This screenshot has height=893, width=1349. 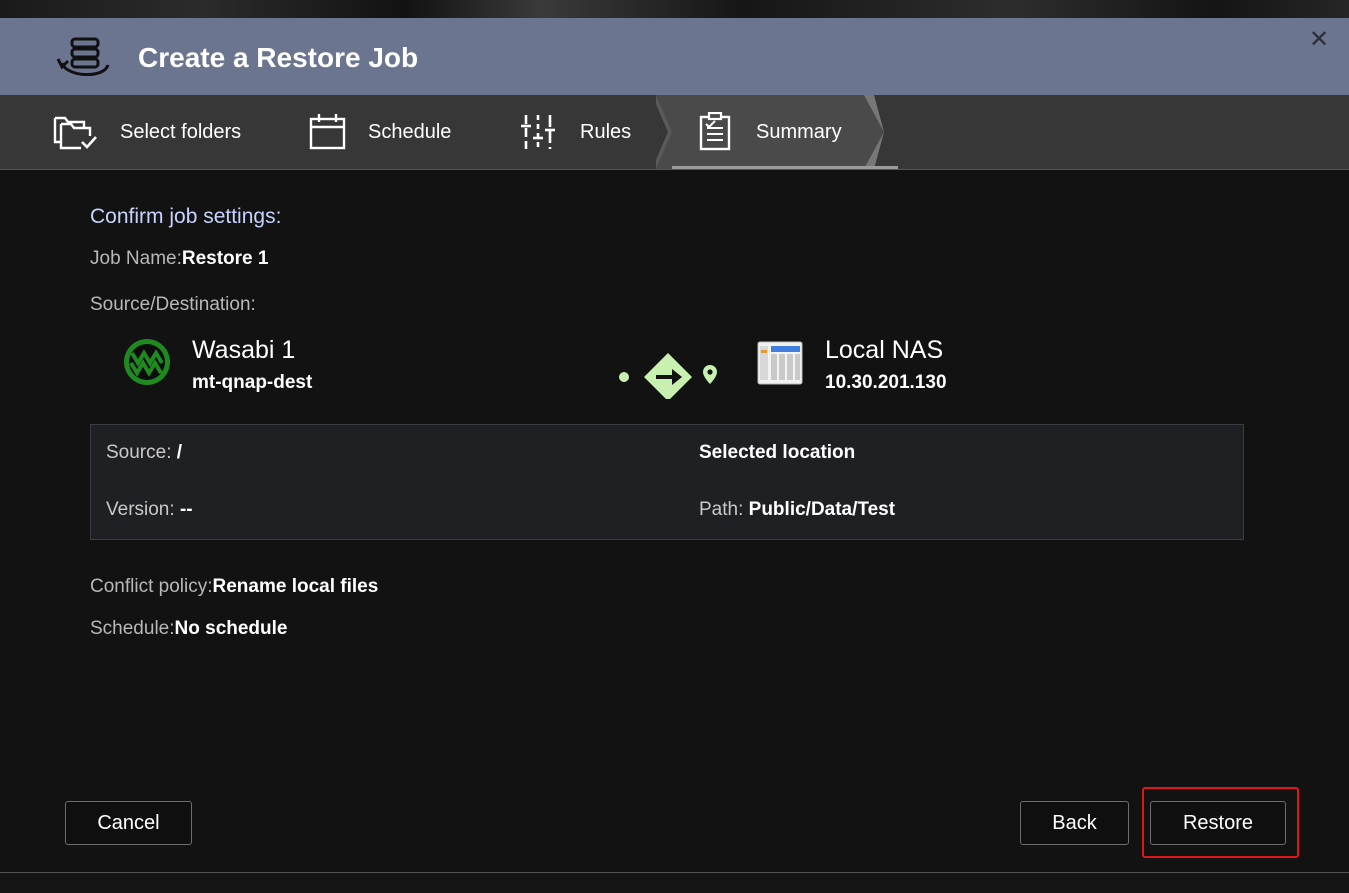 I want to click on transfer-direction-icon, so click(x=668, y=376).